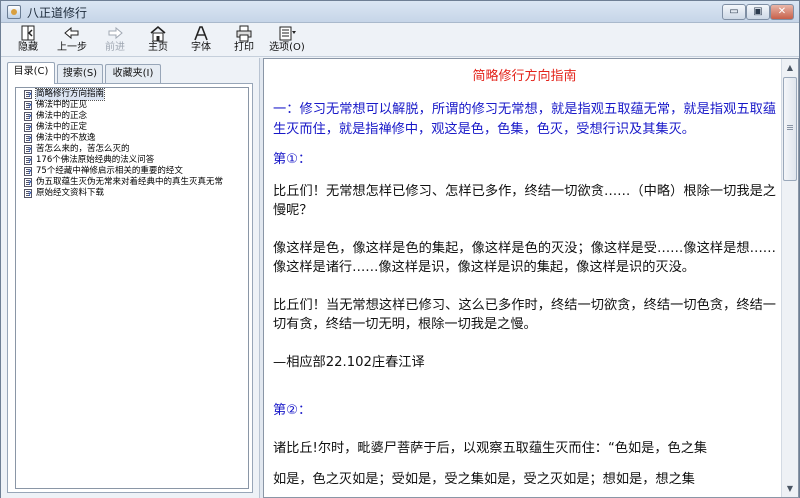 Image resolution: width=800 pixels, height=498 pixels. Describe the element at coordinates (136, 150) in the screenshot. I see `tree-item-suffering: 苦怎么来的，苦怎么灭的` at that location.